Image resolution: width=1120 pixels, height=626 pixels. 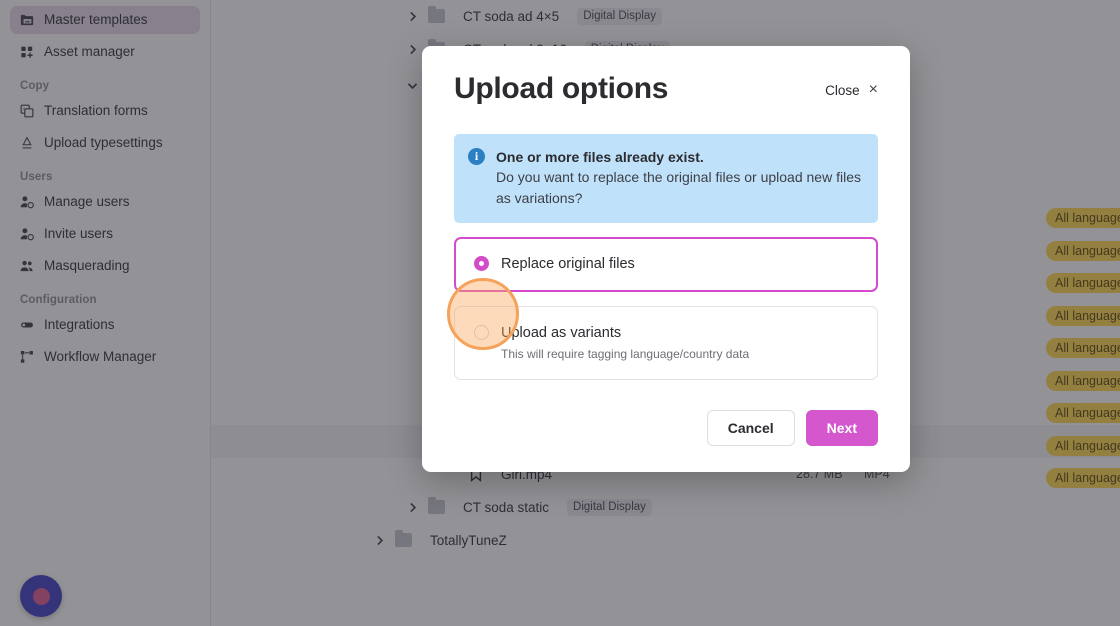 What do you see at coordinates (568, 263) in the screenshot?
I see `option-label: Replace original files` at bounding box center [568, 263].